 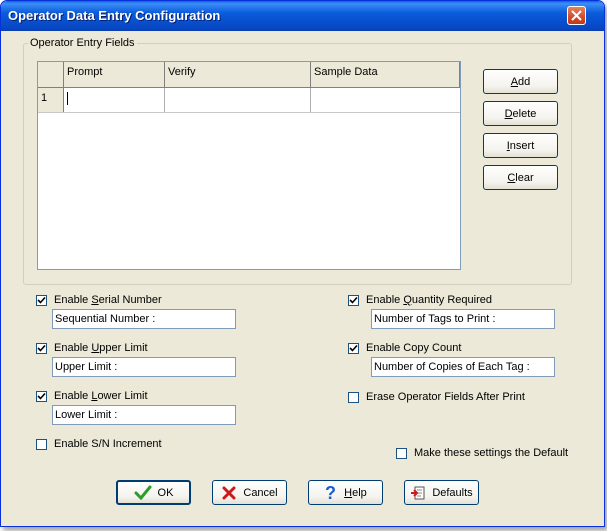 What do you see at coordinates (144, 367) in the screenshot?
I see `upper-limit-field: Upper Limit :` at bounding box center [144, 367].